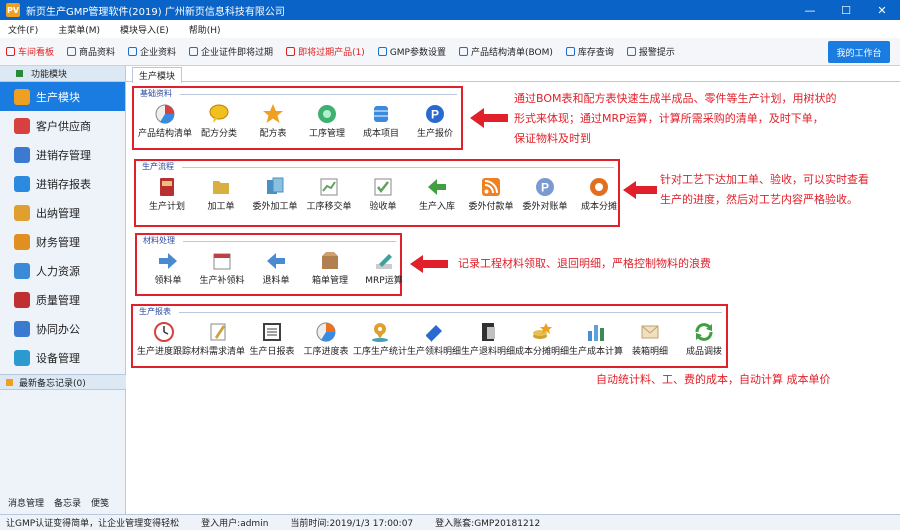 This screenshot has height=530, width=900. I want to click on module-tile: 委外付款单, so click(491, 193).